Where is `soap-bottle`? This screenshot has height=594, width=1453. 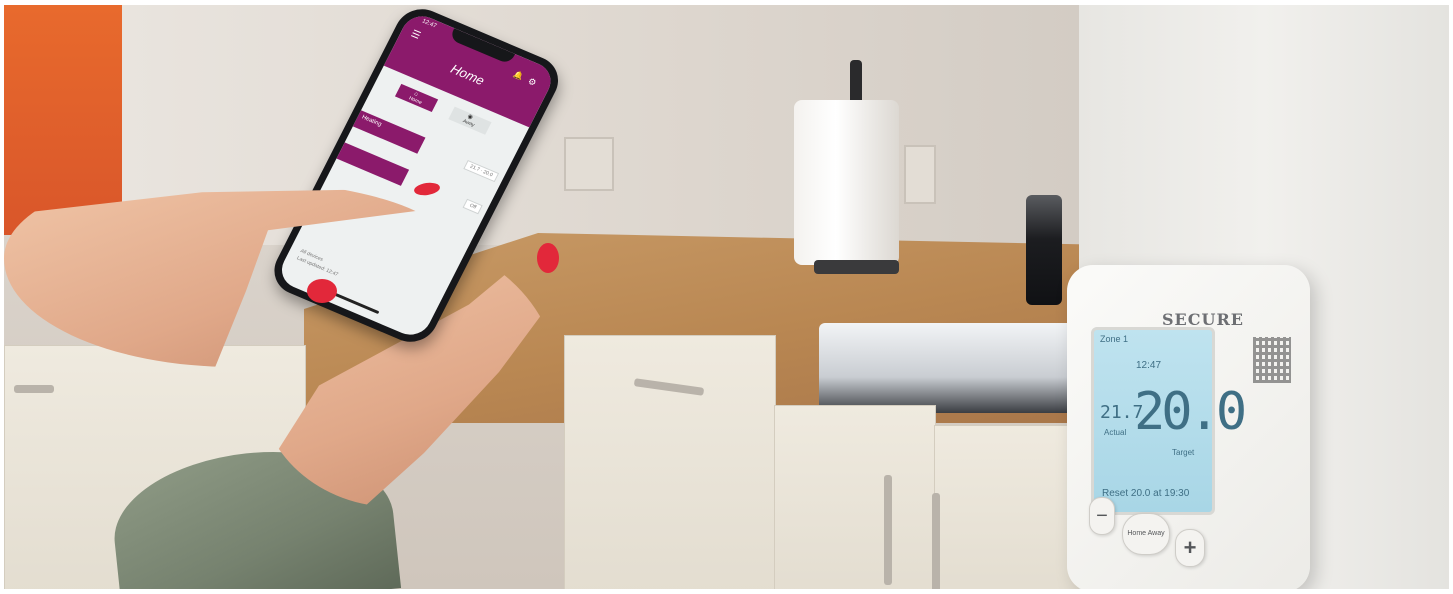
soap-bottle is located at coordinates (1044, 250).